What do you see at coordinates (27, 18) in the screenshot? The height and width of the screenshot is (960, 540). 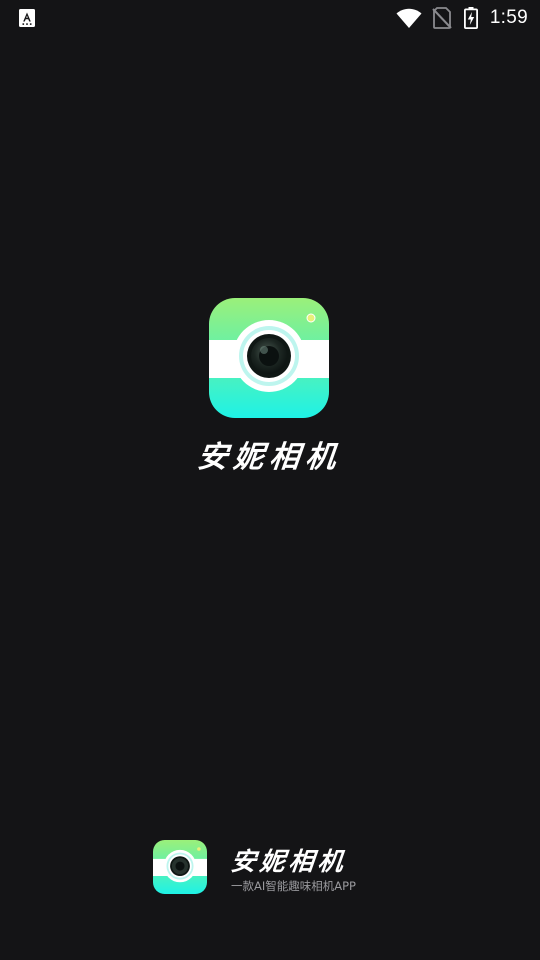 I see `app-notification-icon` at bounding box center [27, 18].